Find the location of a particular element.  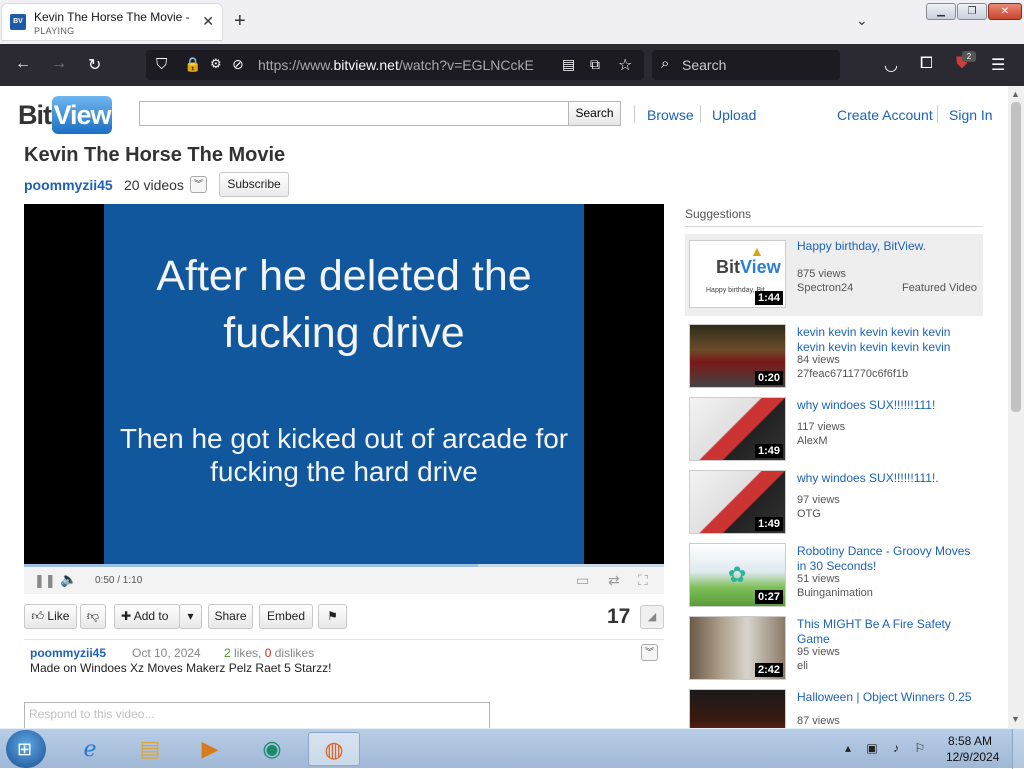

flag-button: ⚑ is located at coordinates (332, 616).